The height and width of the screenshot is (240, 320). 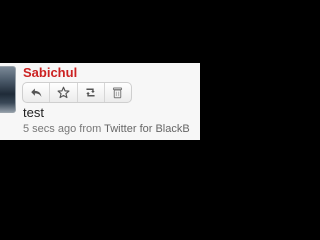 What do you see at coordinates (90, 129) in the screenshot?
I see `source-prefix: from` at bounding box center [90, 129].